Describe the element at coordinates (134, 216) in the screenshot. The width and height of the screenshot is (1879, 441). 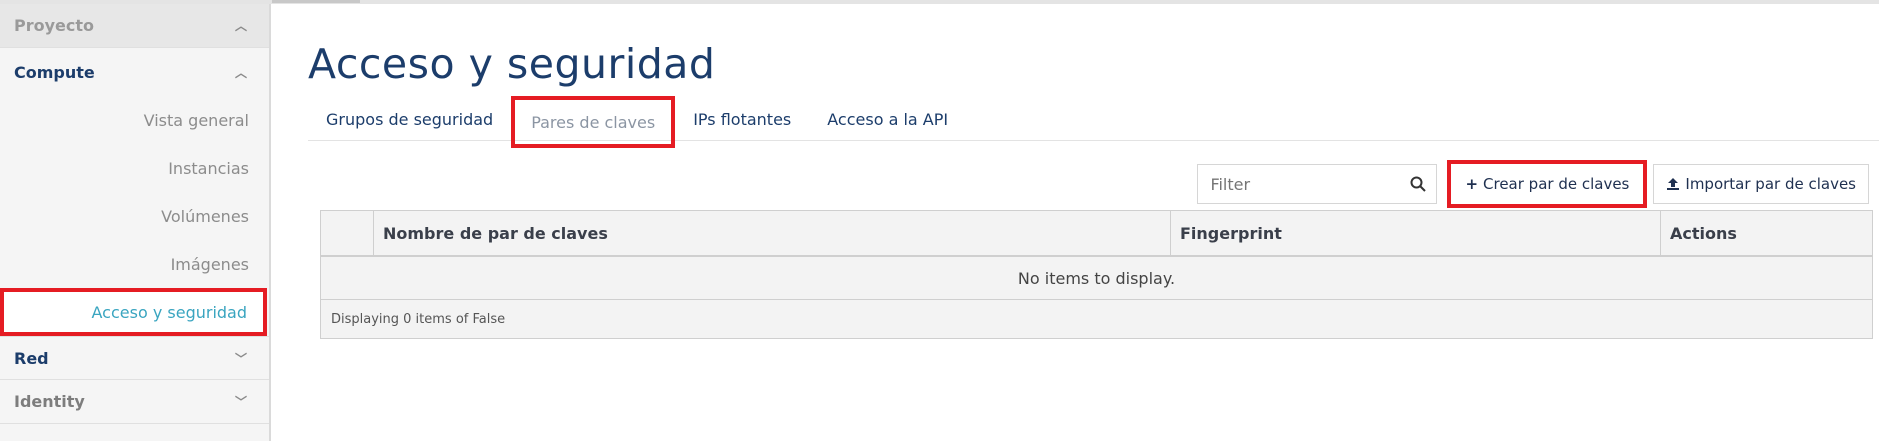
I see `sidebar-item-volumenes: Volúmenes` at that location.